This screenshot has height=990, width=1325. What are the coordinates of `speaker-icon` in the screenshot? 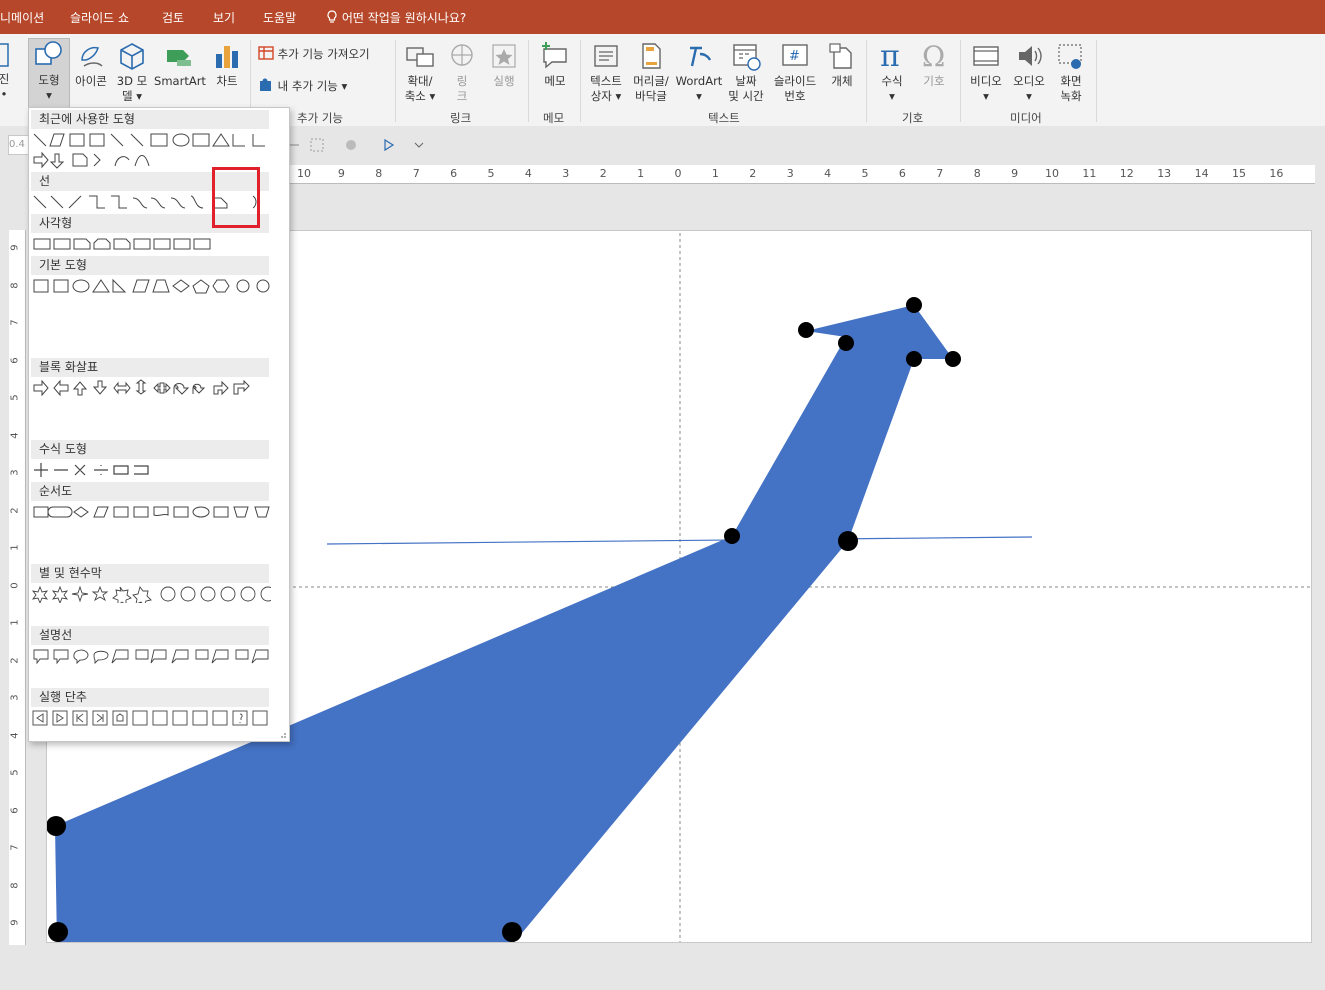 It's located at (1030, 56).